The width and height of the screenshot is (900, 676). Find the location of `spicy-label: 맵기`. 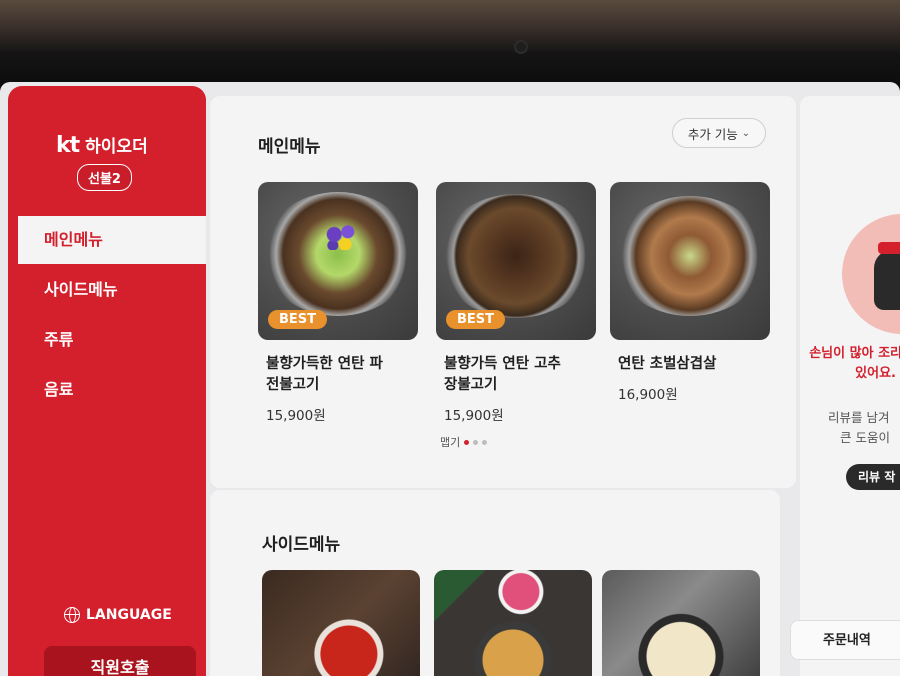

spicy-label: 맵기 is located at coordinates (450, 442).